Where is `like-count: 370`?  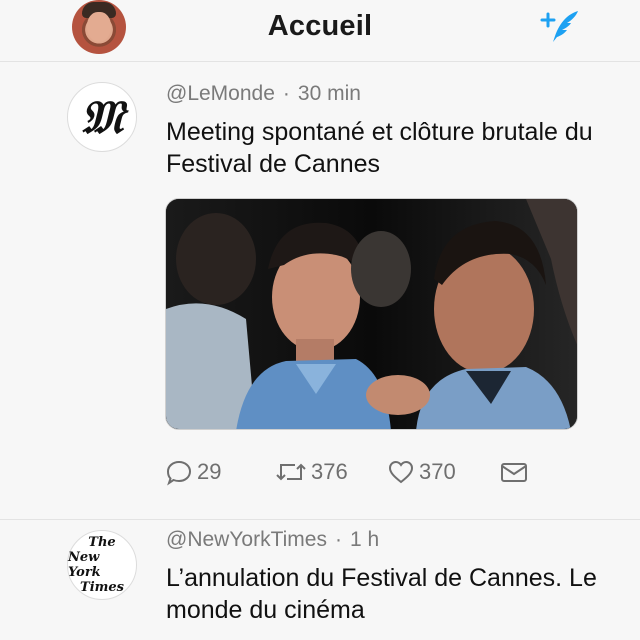 like-count: 370 is located at coordinates (437, 471).